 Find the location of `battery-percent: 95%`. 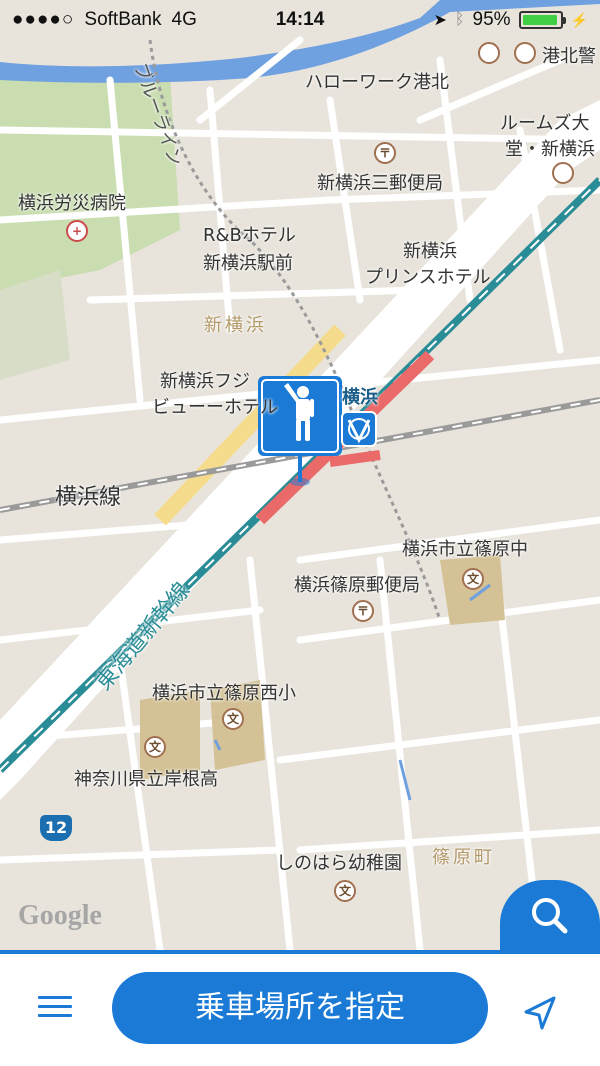

battery-percent: 95% is located at coordinates (491, 19).